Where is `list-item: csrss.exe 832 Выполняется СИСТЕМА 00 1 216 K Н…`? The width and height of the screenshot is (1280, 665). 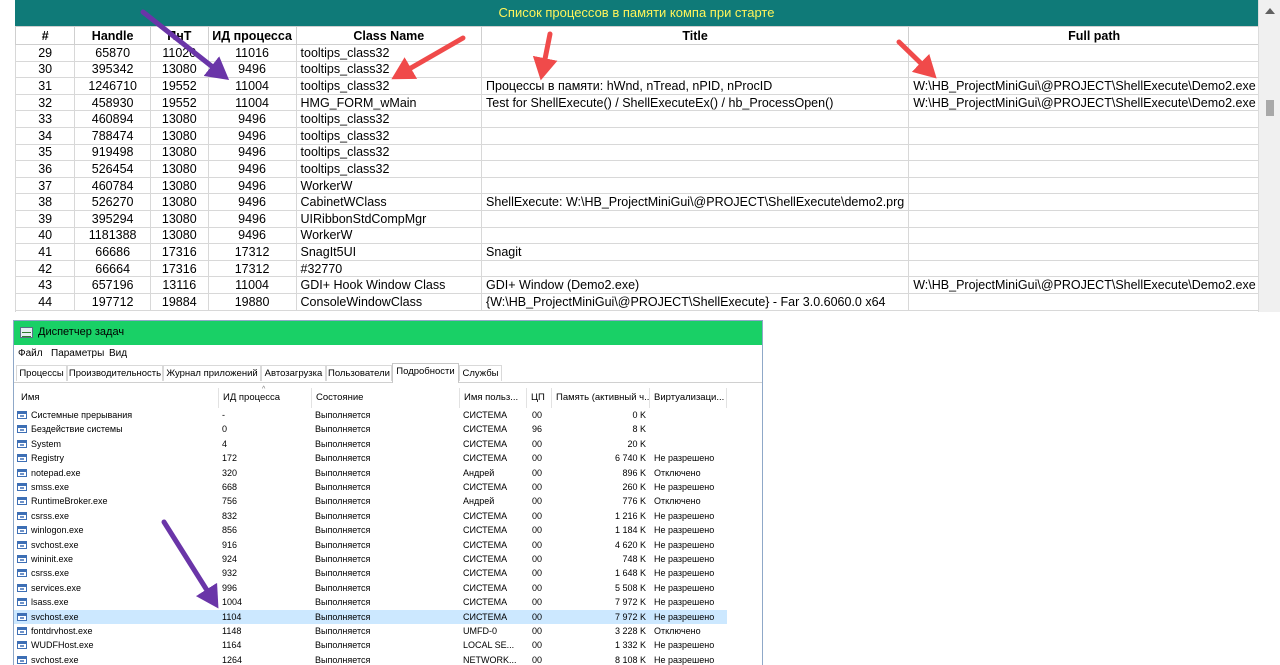 list-item: csrss.exe 832 Выполняется СИСТЕМА 00 1 216 K Н… is located at coordinates (370, 516).